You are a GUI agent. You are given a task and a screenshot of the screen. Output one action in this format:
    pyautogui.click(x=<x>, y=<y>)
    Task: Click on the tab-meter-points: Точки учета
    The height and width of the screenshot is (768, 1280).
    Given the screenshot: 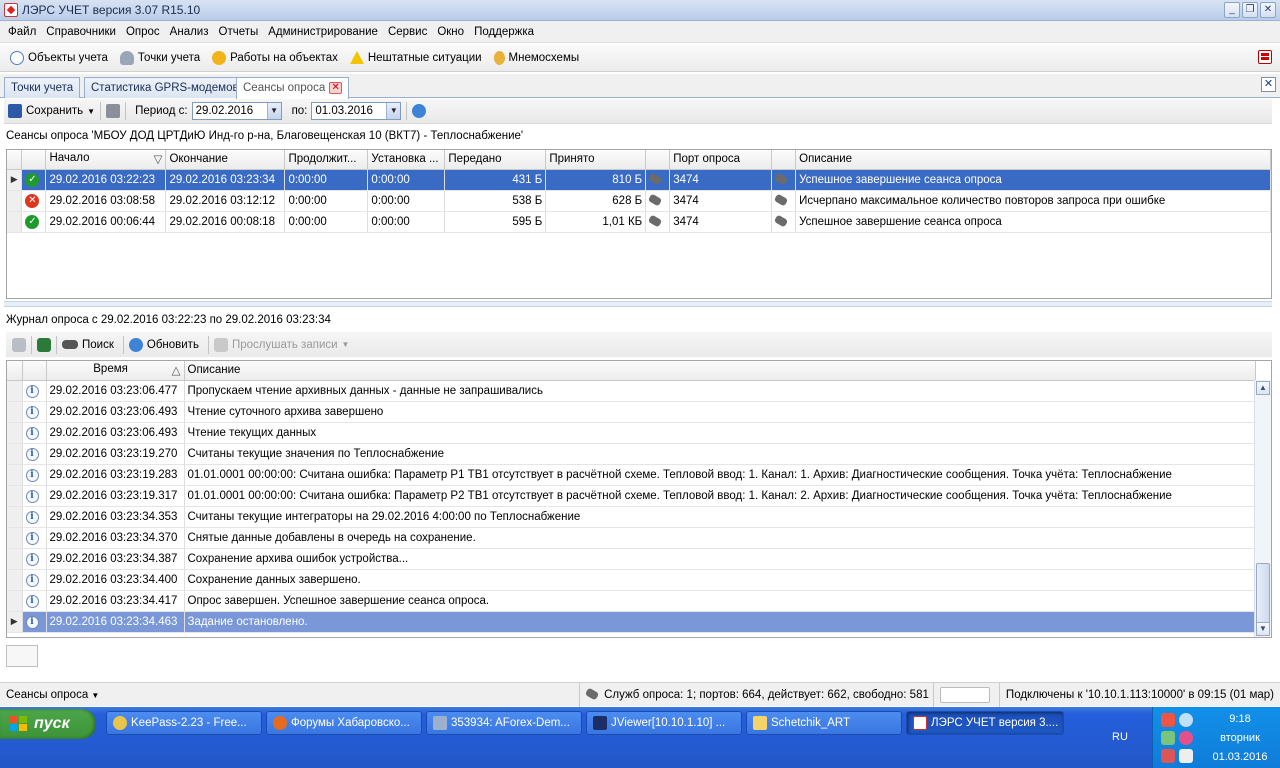 What is the action you would take?
    pyautogui.click(x=42, y=87)
    